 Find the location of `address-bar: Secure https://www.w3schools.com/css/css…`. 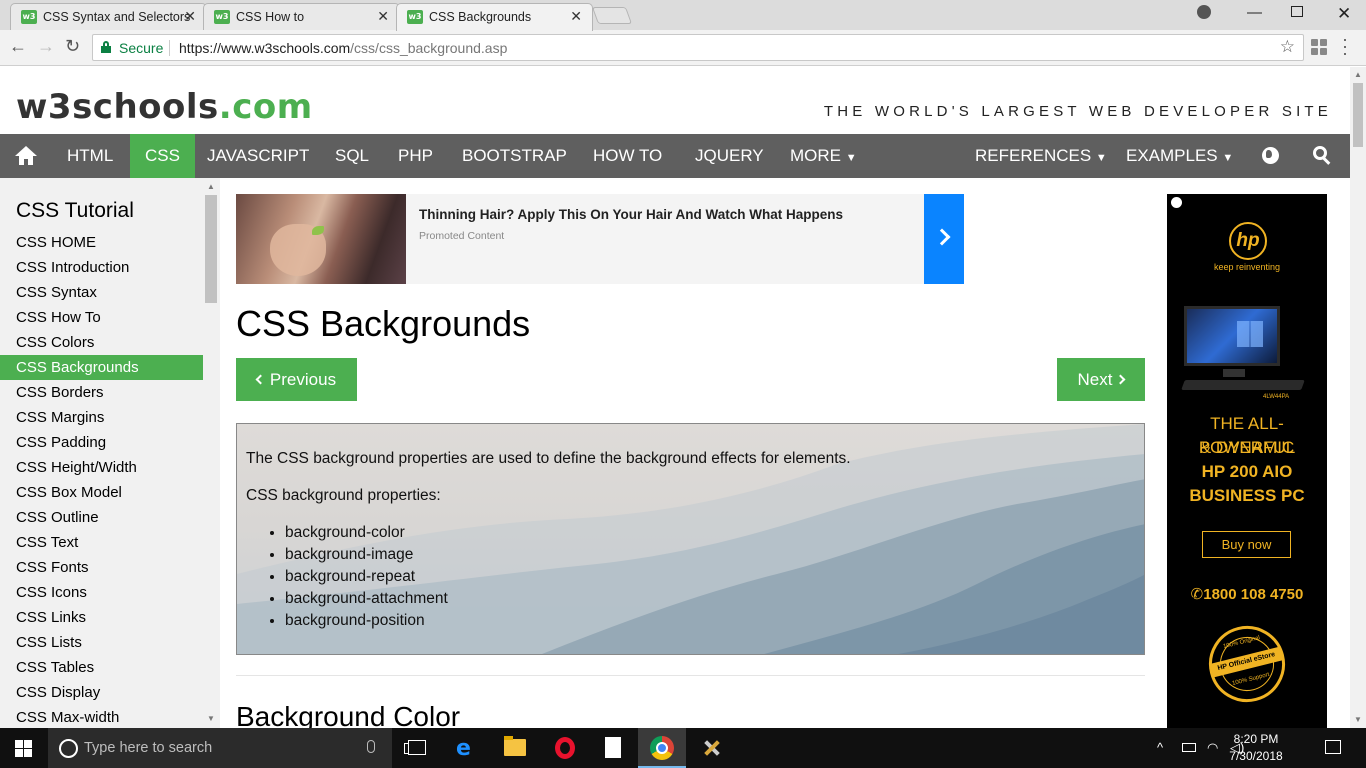

address-bar: Secure https://www.w3schools.com/css/css… is located at coordinates (698, 47).